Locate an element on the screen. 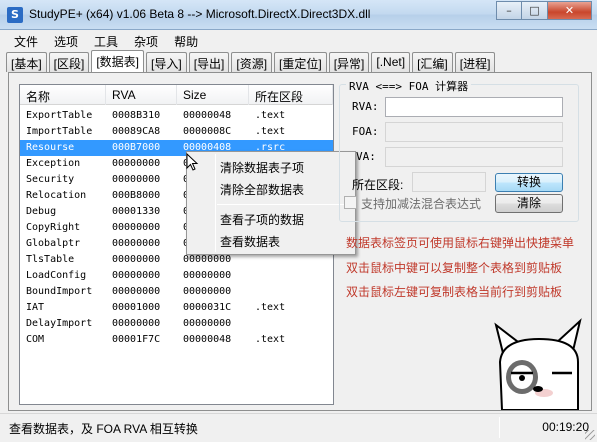 This screenshot has width=597, height=442. menu-item-clear-all: 清除全部数据表 is located at coordinates (262, 189).